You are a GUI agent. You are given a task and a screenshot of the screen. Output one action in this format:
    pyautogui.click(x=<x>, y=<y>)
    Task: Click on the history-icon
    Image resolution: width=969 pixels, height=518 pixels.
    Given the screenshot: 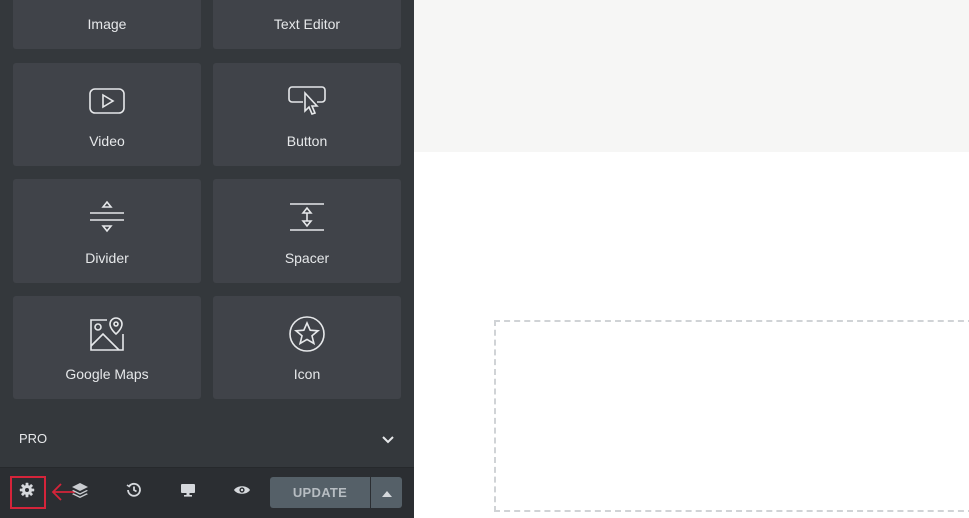 What is the action you would take?
    pyautogui.click(x=134, y=492)
    